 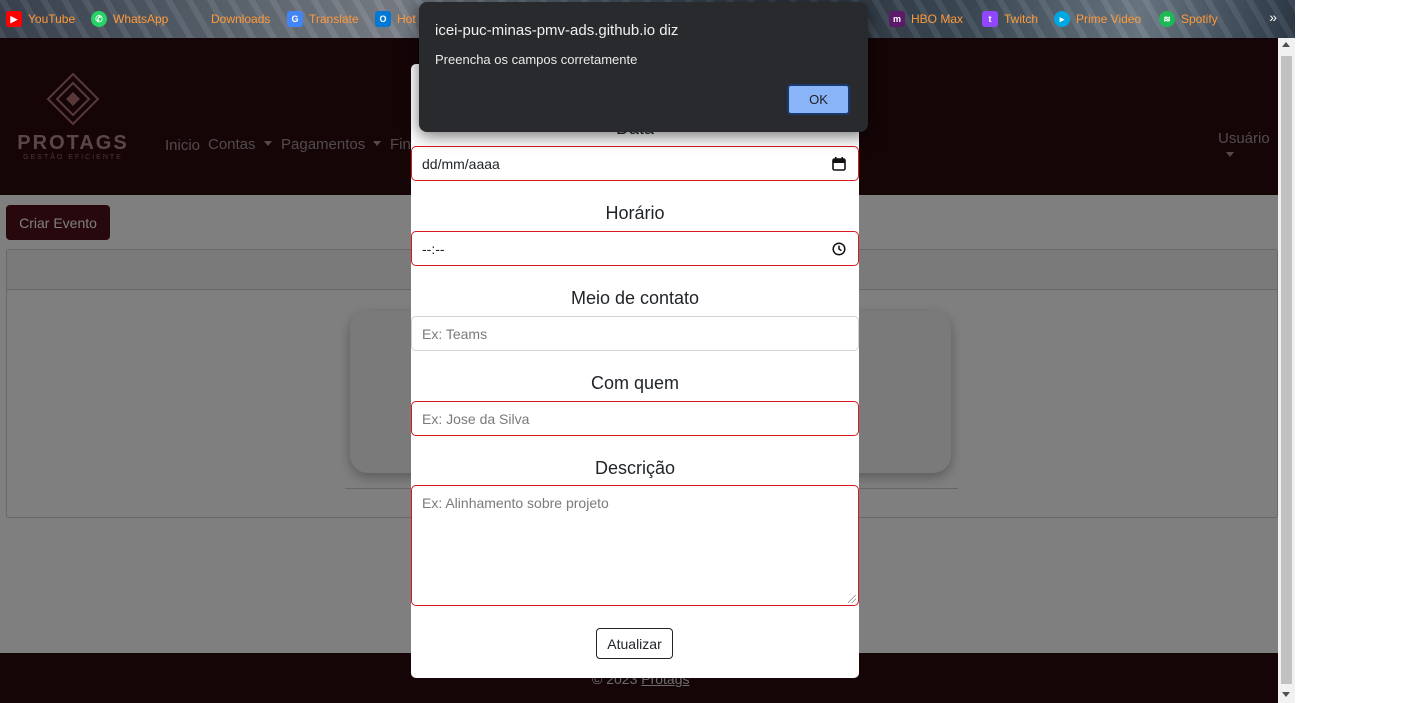 I want to click on bookmark-prime-video: ▸ Prime Video, so click(x=1097, y=19).